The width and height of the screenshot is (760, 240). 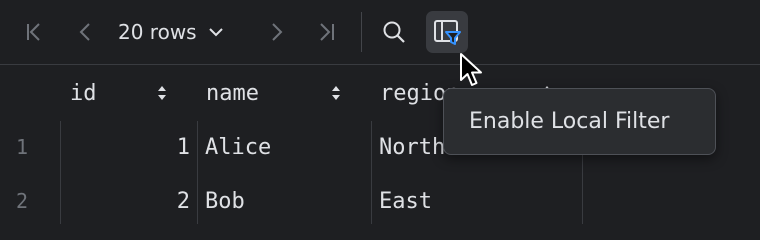 I want to click on column-header-id: id, so click(x=83, y=93).